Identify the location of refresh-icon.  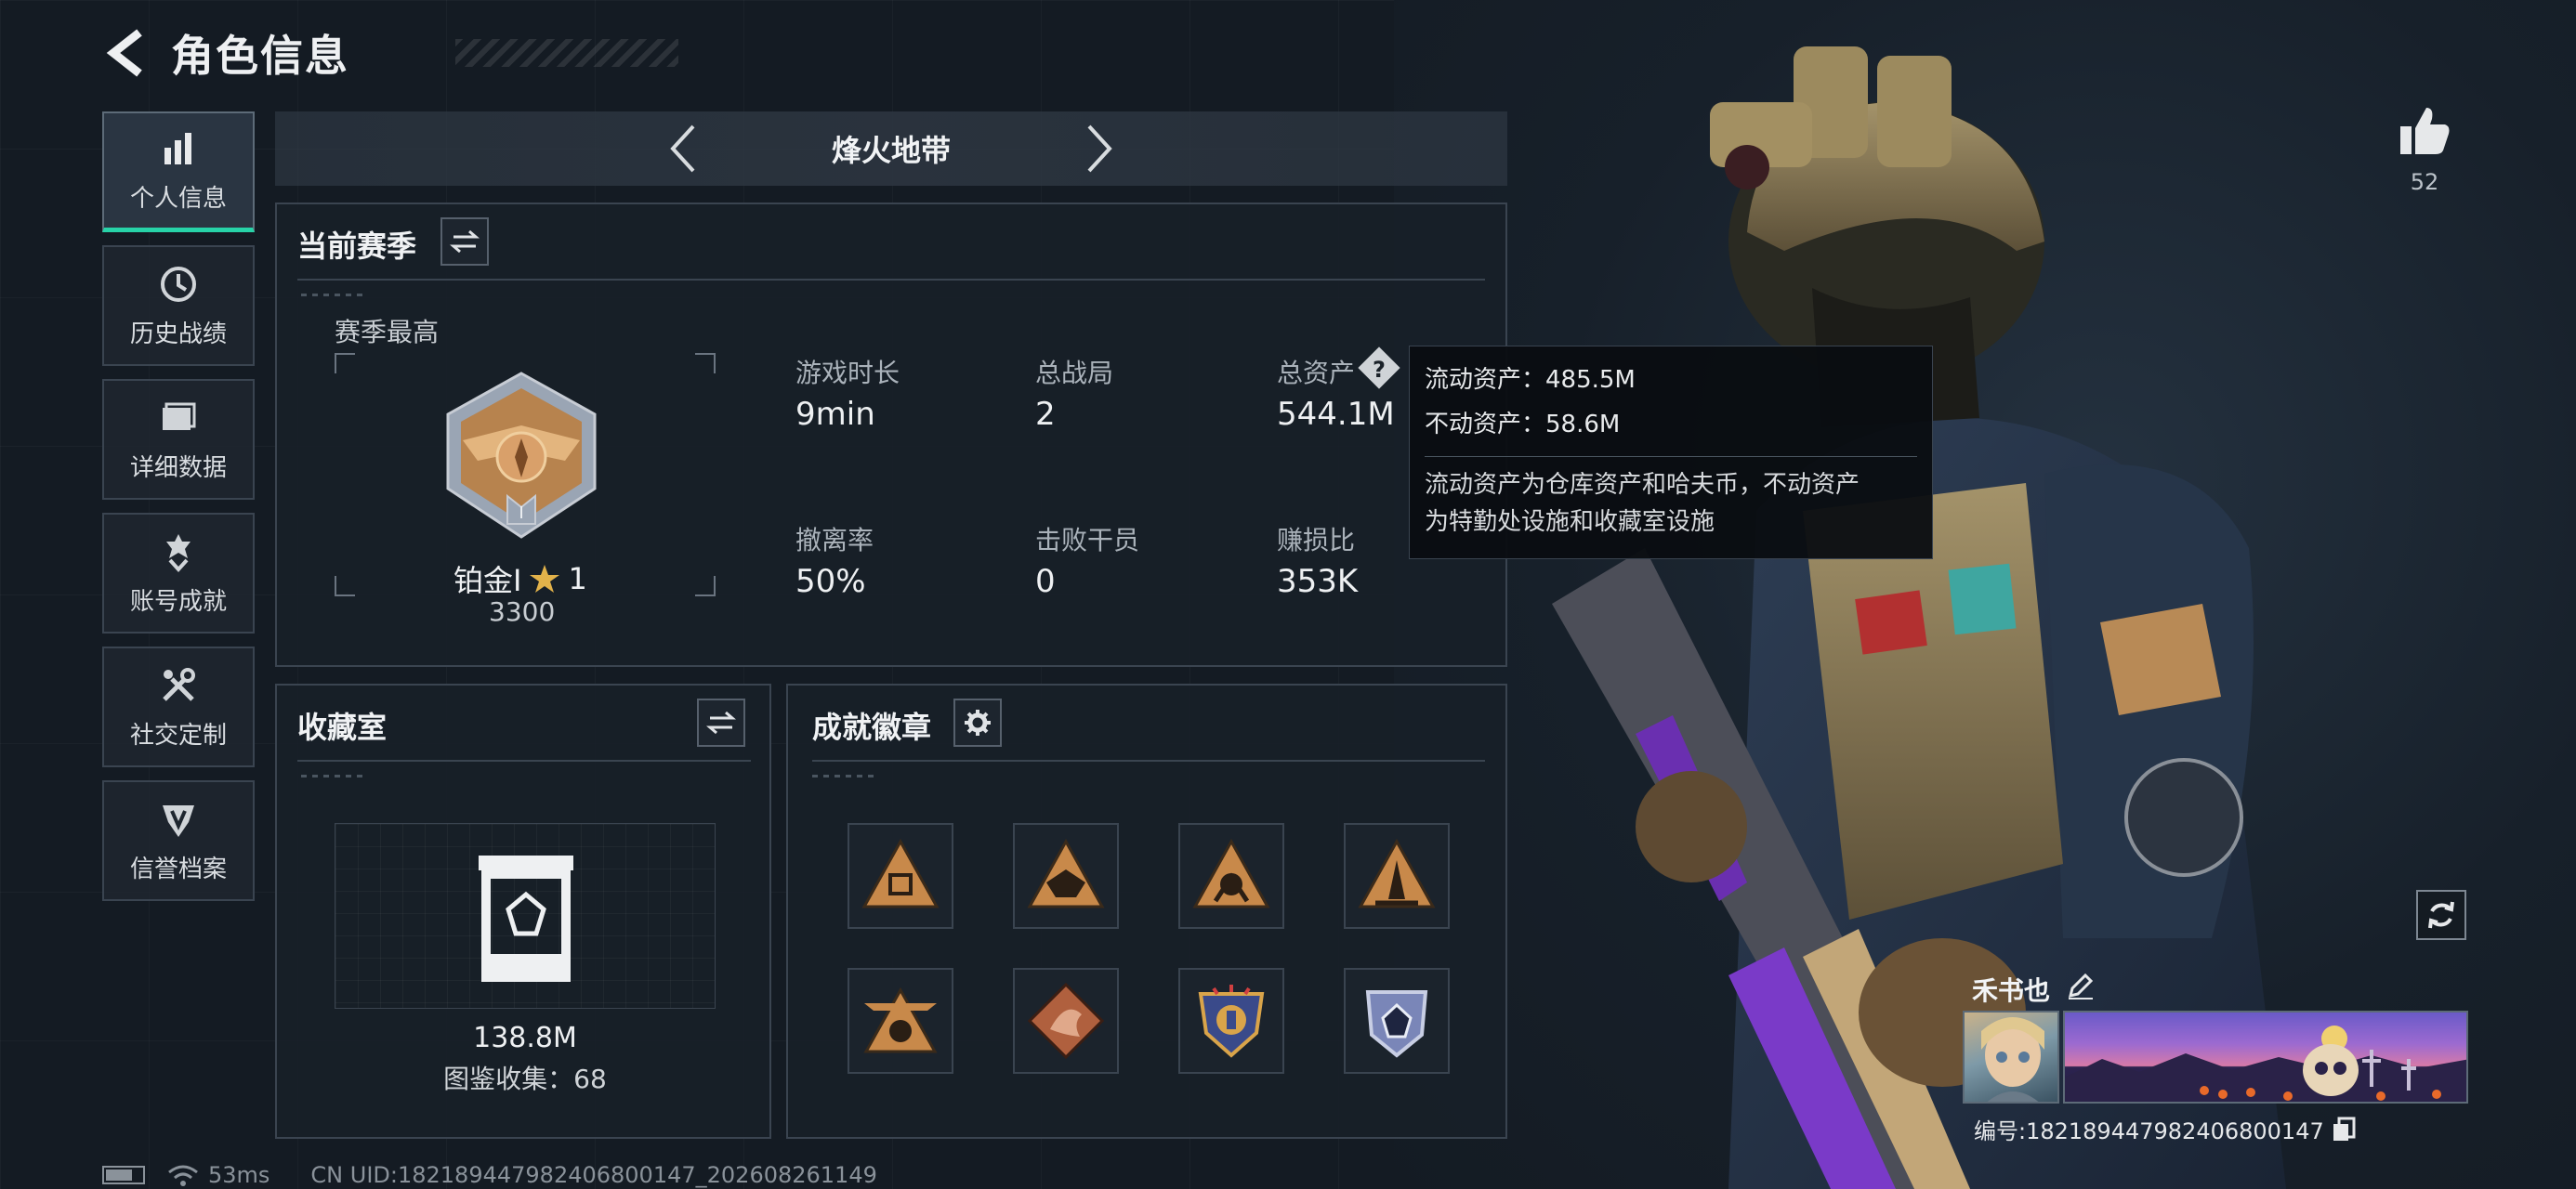
(2441, 915).